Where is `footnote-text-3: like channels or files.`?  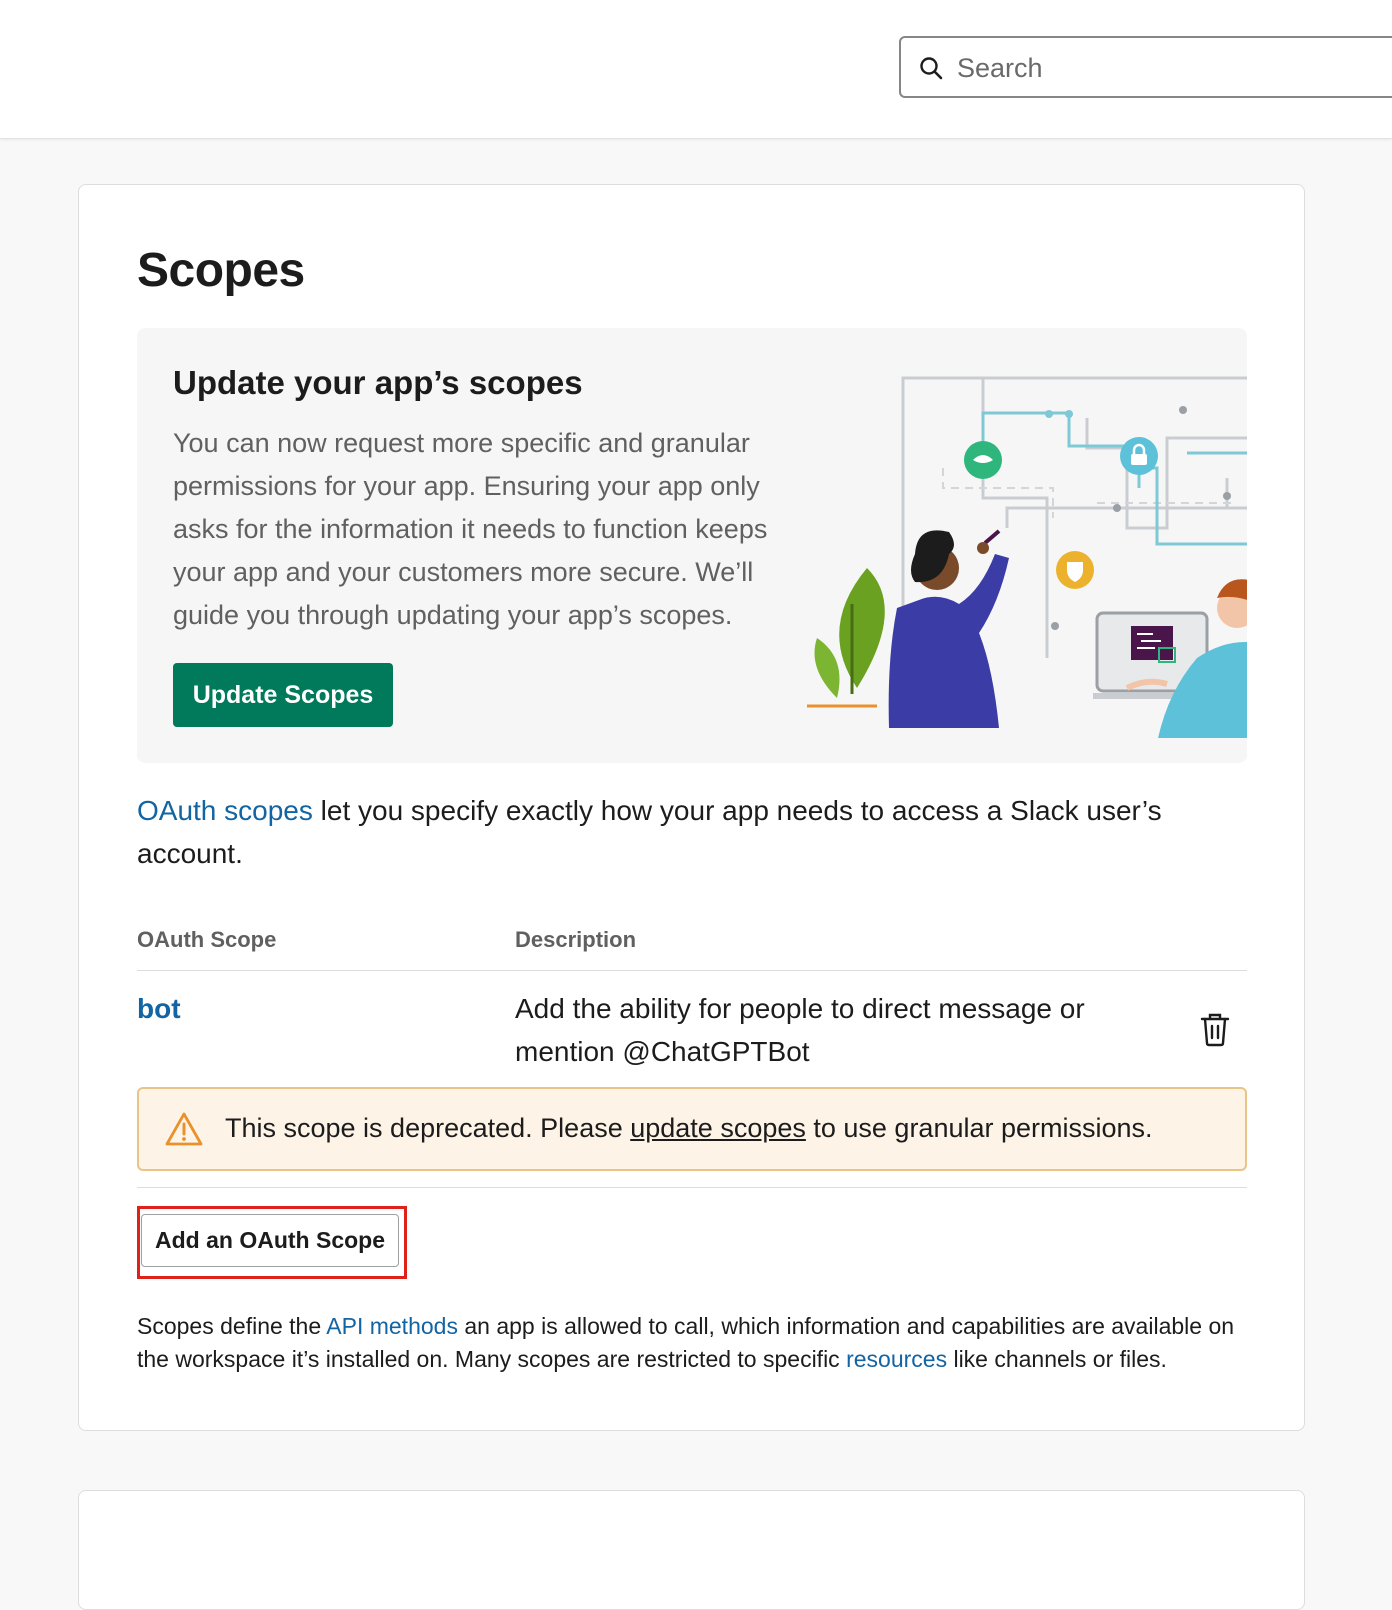 footnote-text-3: like channels or files. is located at coordinates (1057, 1359).